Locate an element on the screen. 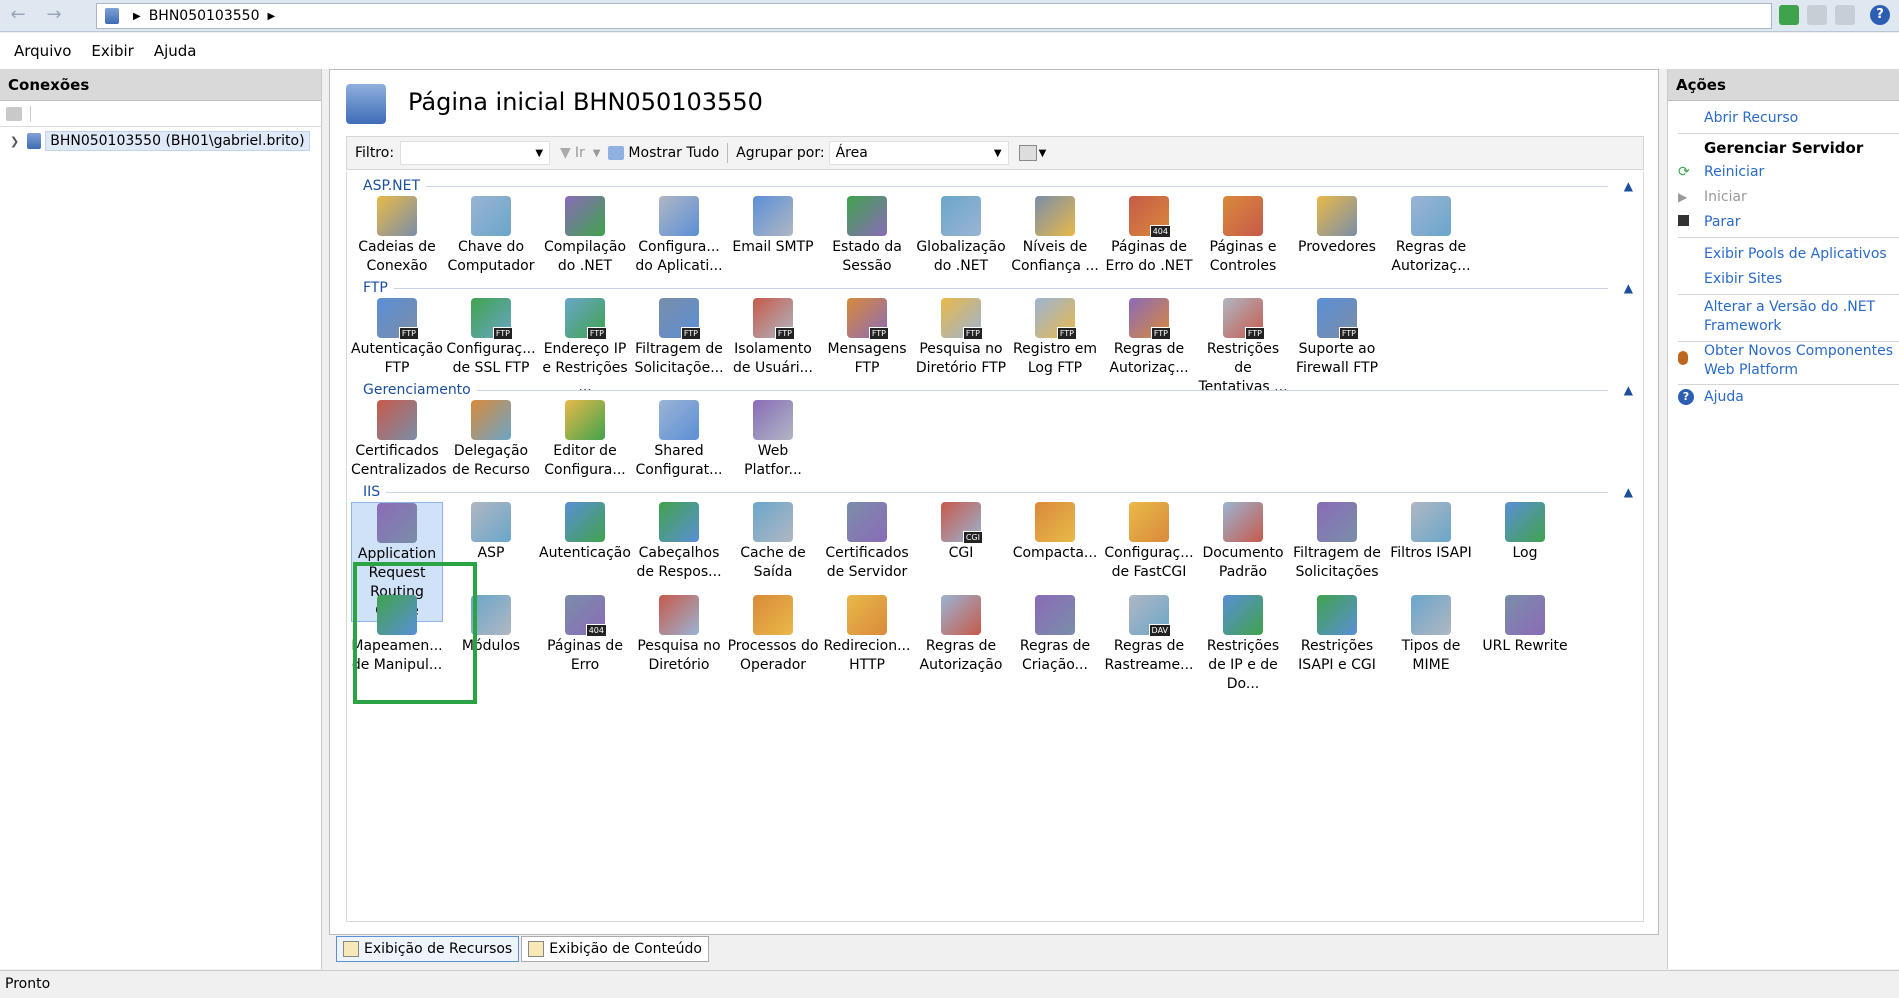  feature-item: FTP Suporte ao Firewall FTP is located at coordinates (1337, 338).